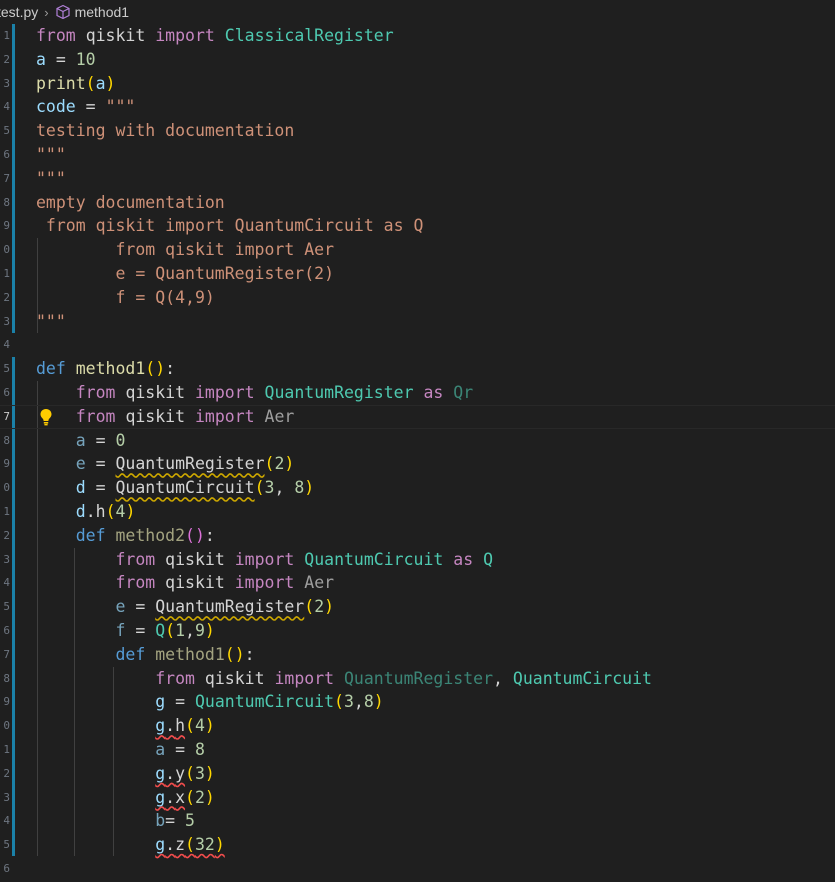 Image resolution: width=835 pixels, height=882 pixels. Describe the element at coordinates (463, 392) in the screenshot. I see `token: Qr` at that location.